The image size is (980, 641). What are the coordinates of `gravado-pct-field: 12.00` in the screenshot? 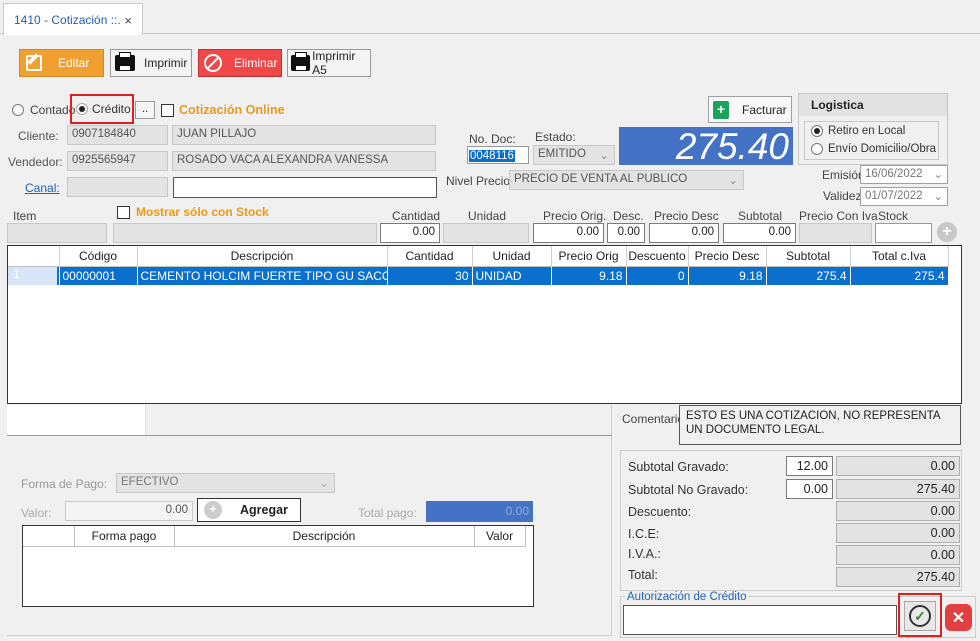 It's located at (809, 466).